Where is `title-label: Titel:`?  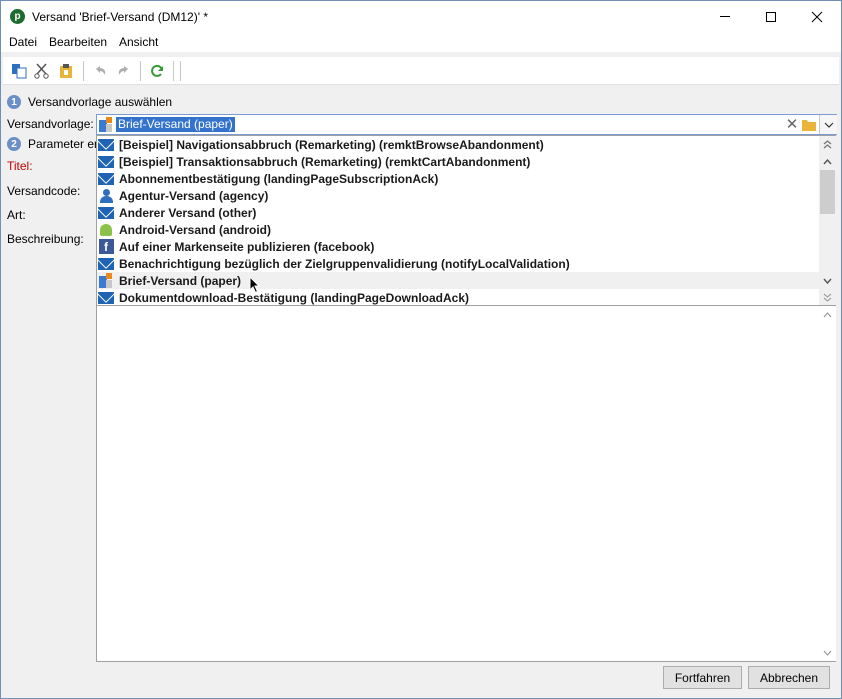 title-label: Titel: is located at coordinates (20, 166).